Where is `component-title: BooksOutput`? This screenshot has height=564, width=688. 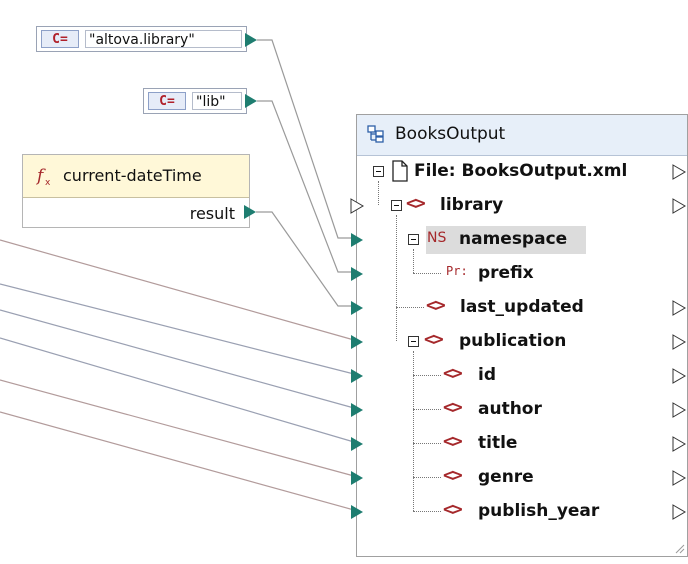 component-title: BooksOutput is located at coordinates (450, 134).